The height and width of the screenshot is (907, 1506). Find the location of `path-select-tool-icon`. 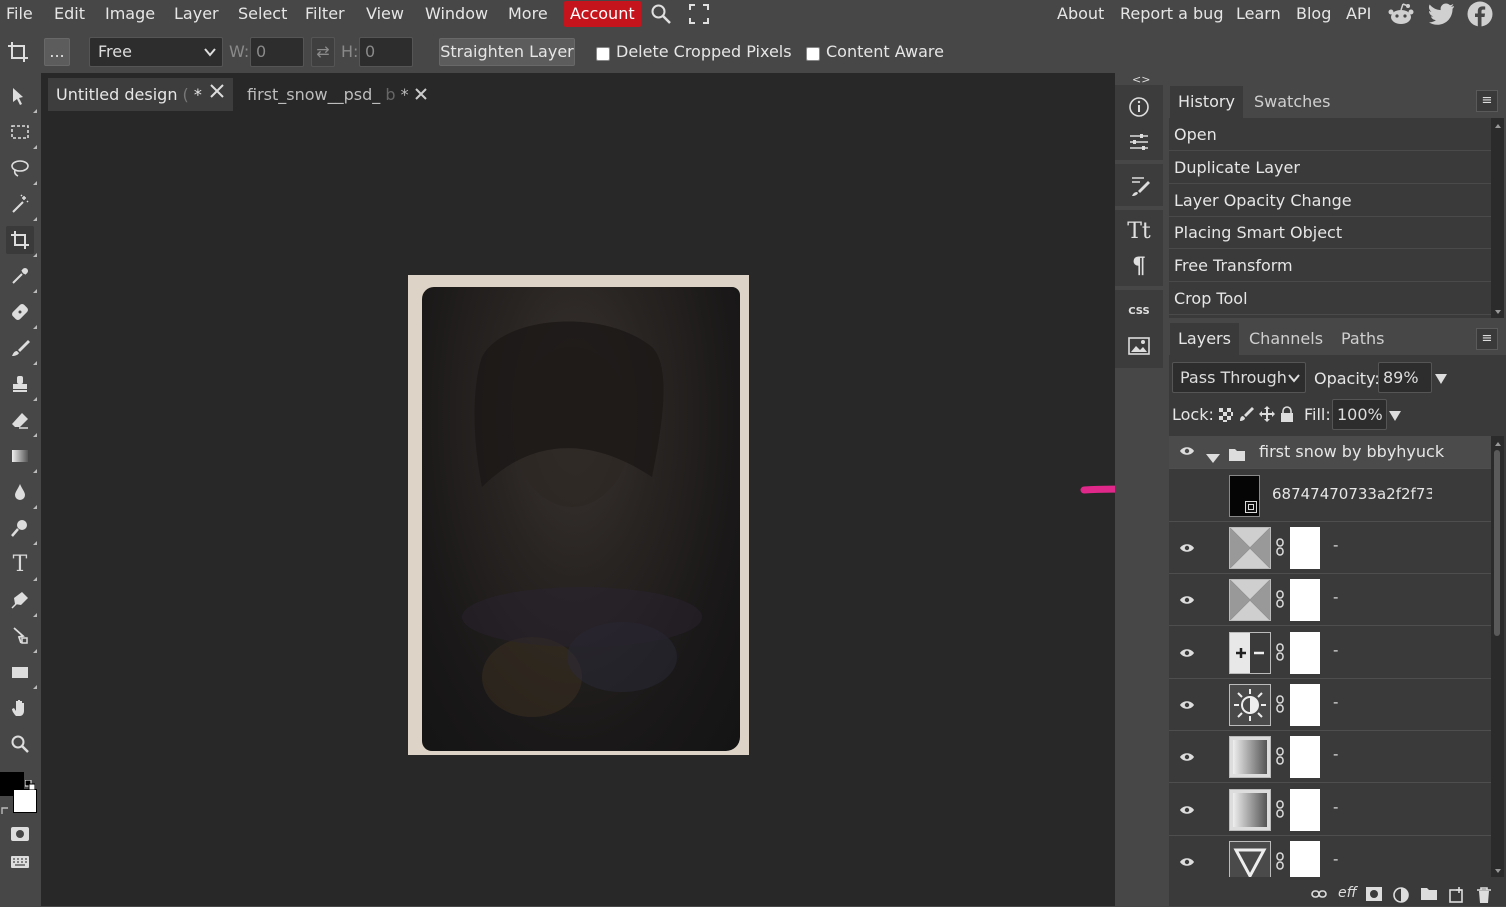

path-select-tool-icon is located at coordinates (21, 637).